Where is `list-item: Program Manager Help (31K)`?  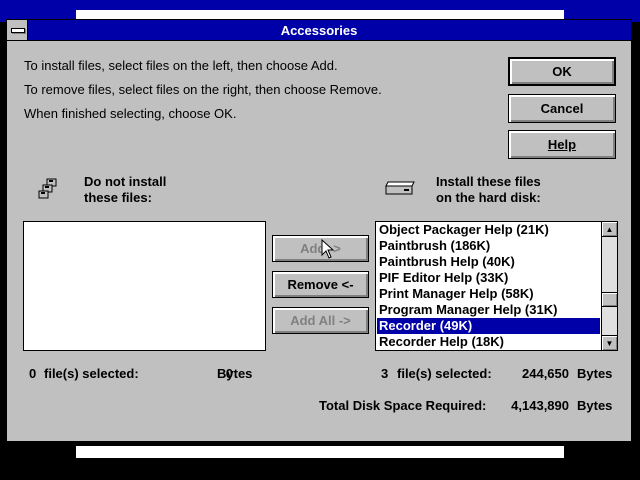 list-item: Program Manager Help (31K) is located at coordinates (488, 310).